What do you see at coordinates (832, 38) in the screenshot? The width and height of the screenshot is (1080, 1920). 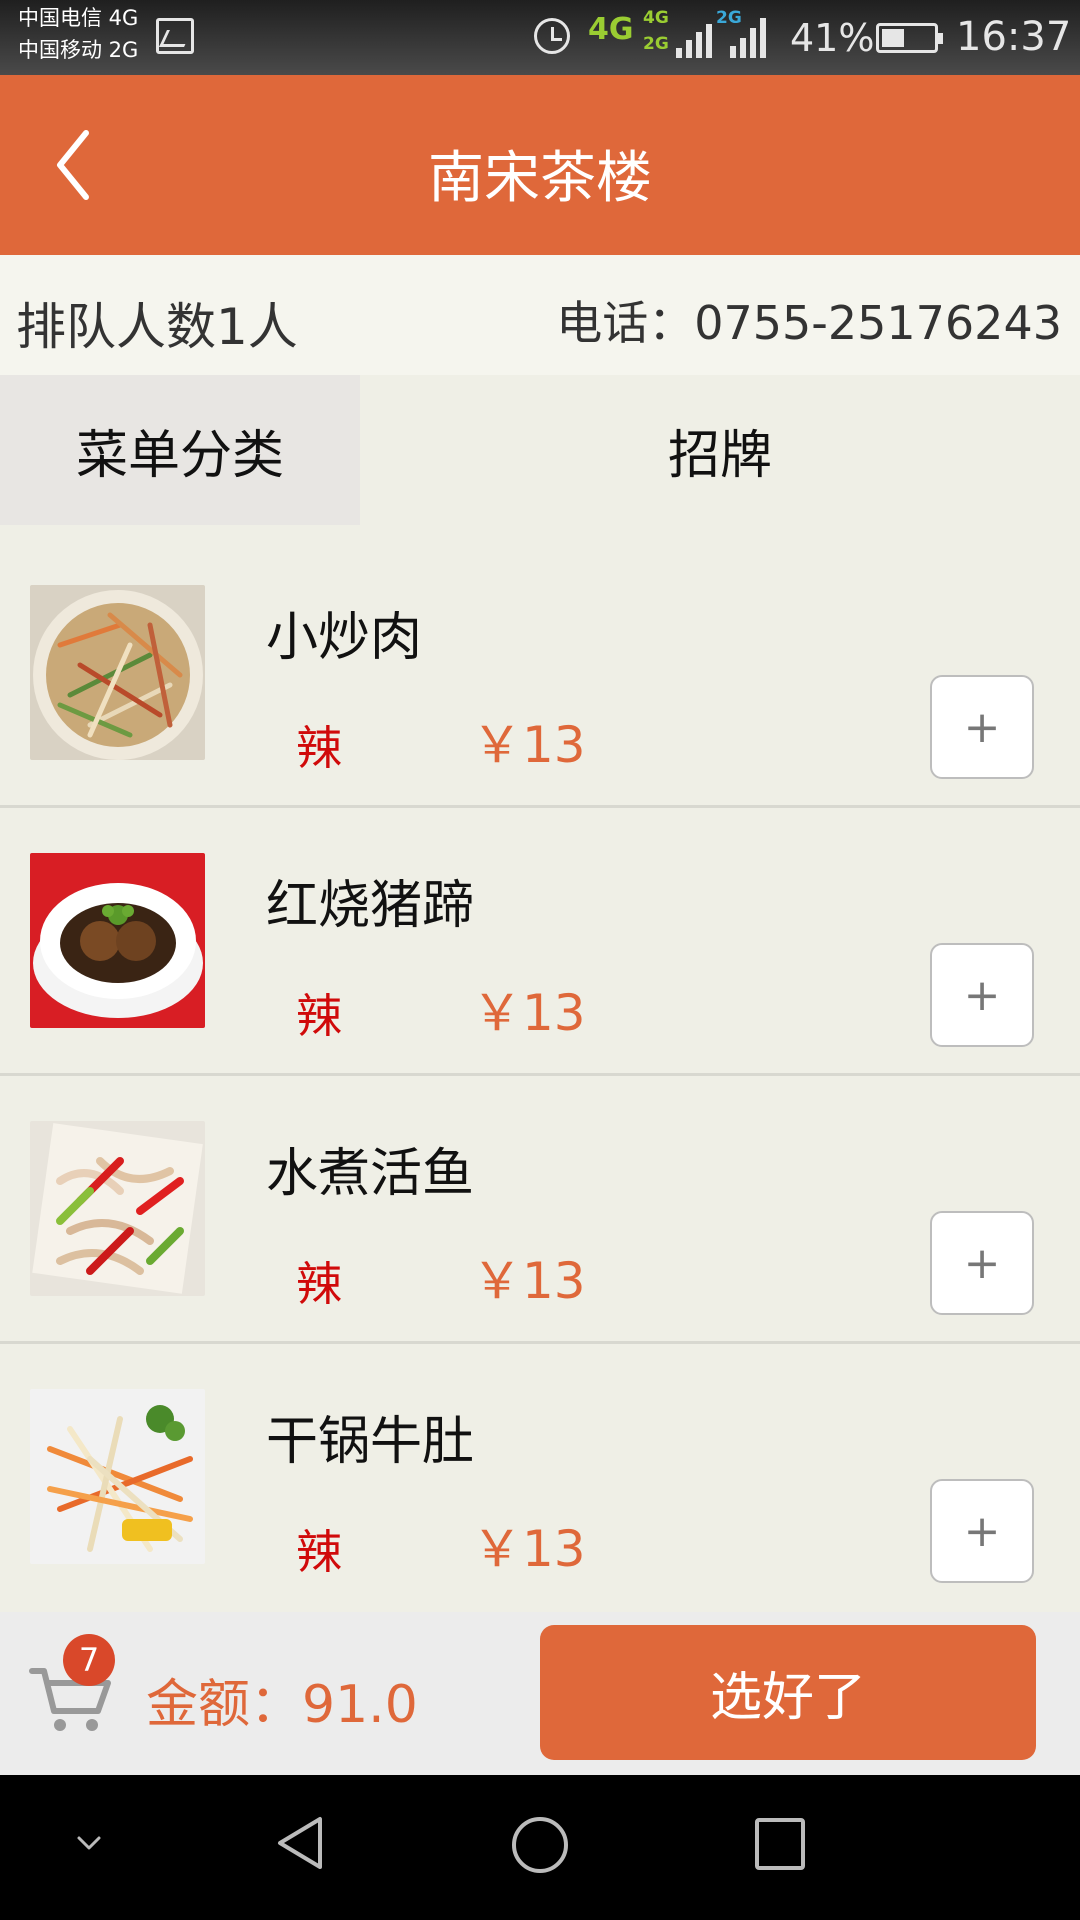 I see `battery-percent: 41%` at bounding box center [832, 38].